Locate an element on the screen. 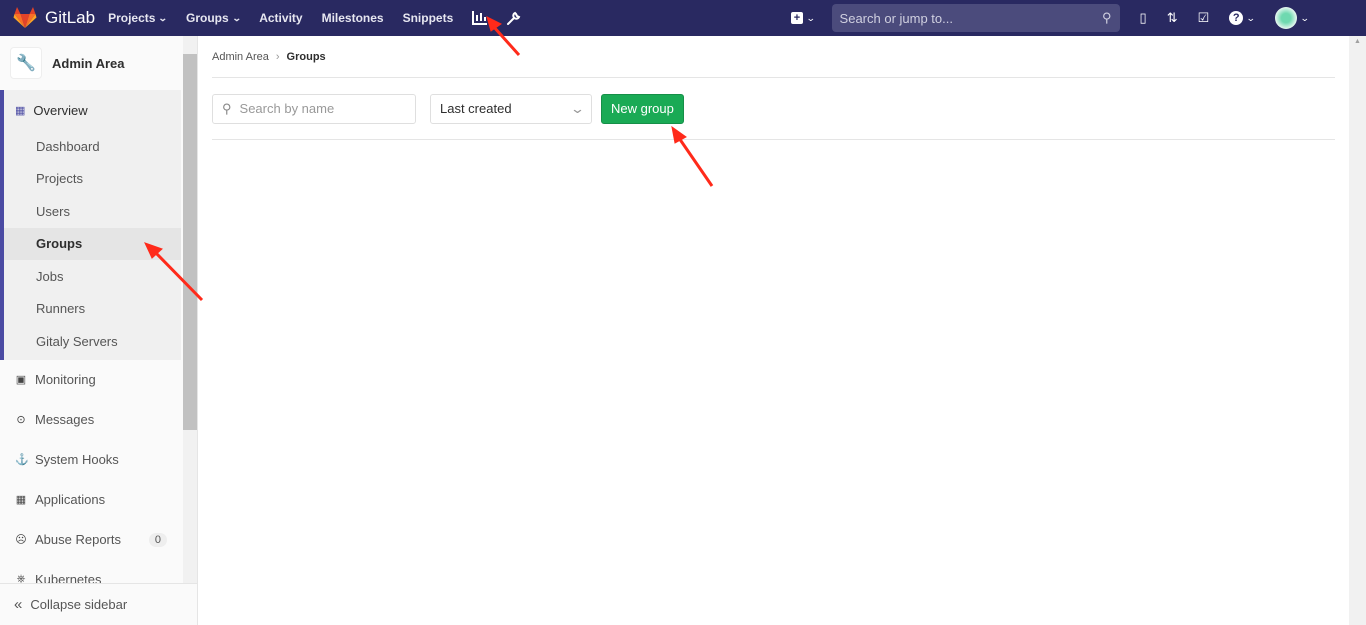 This screenshot has width=1366, height=625. sidebar-item-system-hooks: ⚓ System Hooks is located at coordinates (90, 460).